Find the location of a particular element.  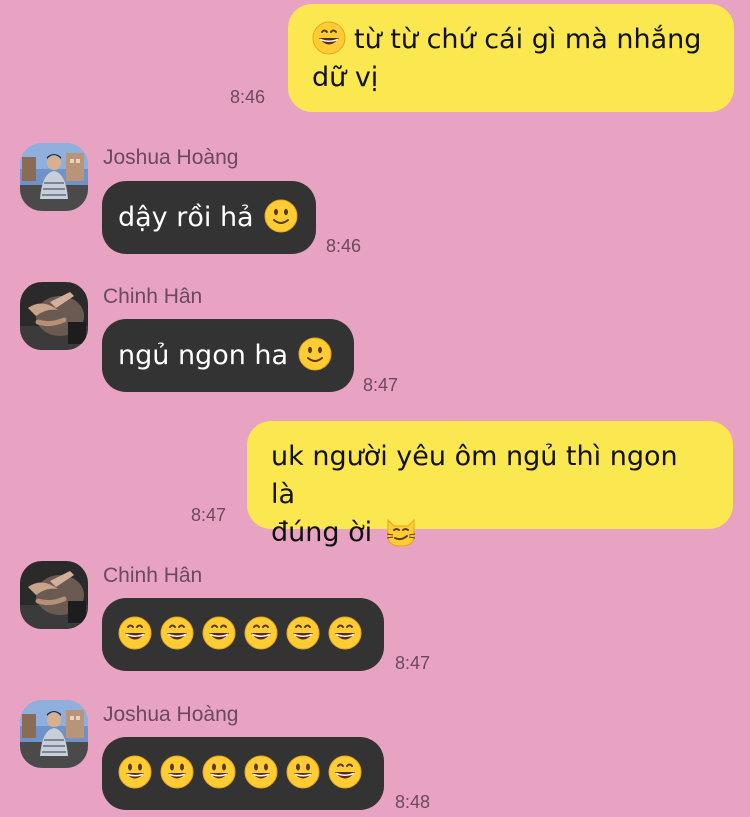

message-timestamp: 8:48 is located at coordinates (413, 802).